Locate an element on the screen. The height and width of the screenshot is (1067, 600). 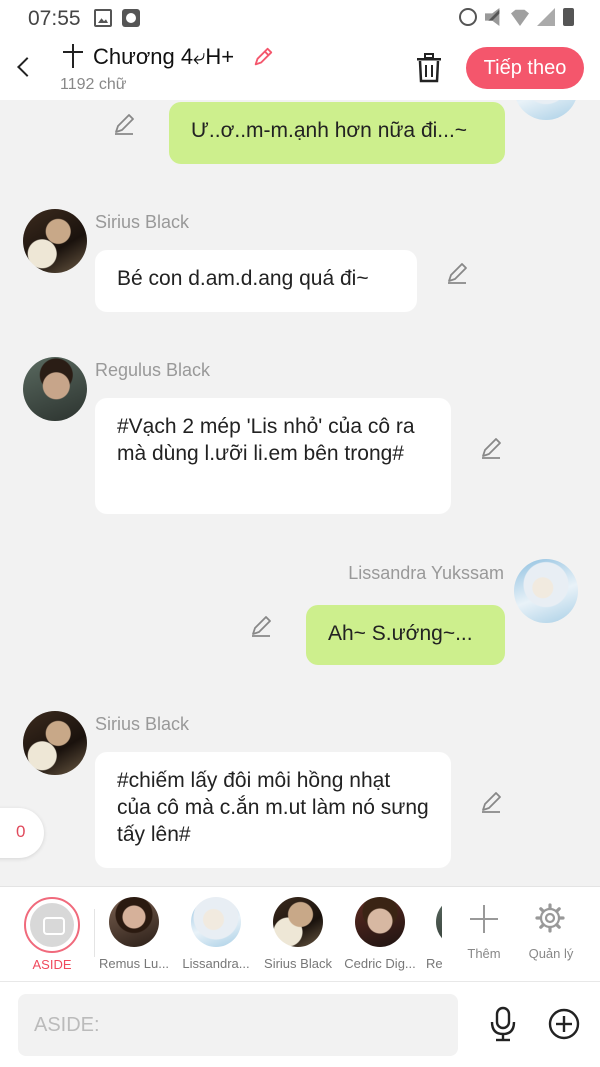
trash-icon is located at coordinates (429, 68).